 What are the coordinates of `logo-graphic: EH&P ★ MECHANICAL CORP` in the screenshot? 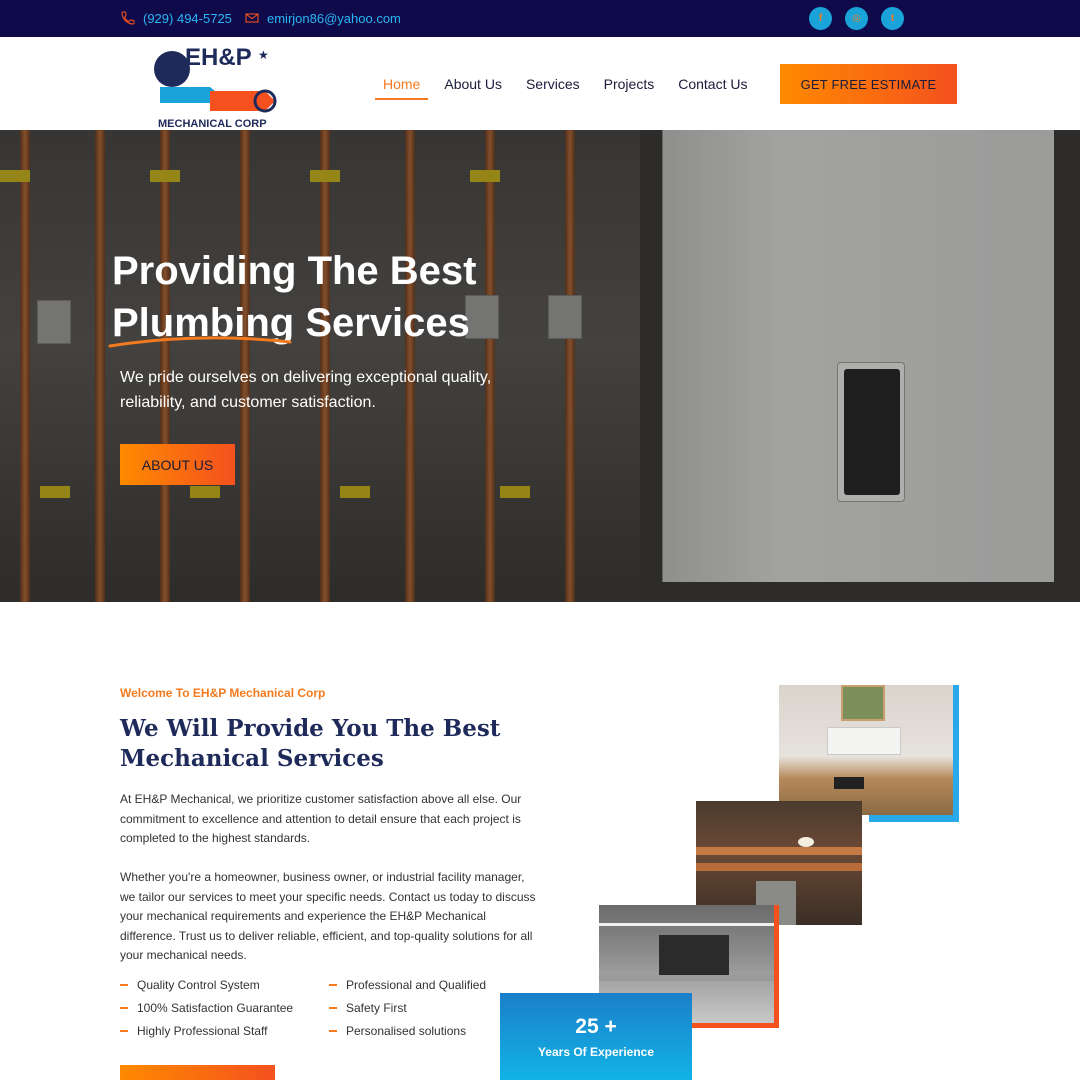 It's located at (215, 87).